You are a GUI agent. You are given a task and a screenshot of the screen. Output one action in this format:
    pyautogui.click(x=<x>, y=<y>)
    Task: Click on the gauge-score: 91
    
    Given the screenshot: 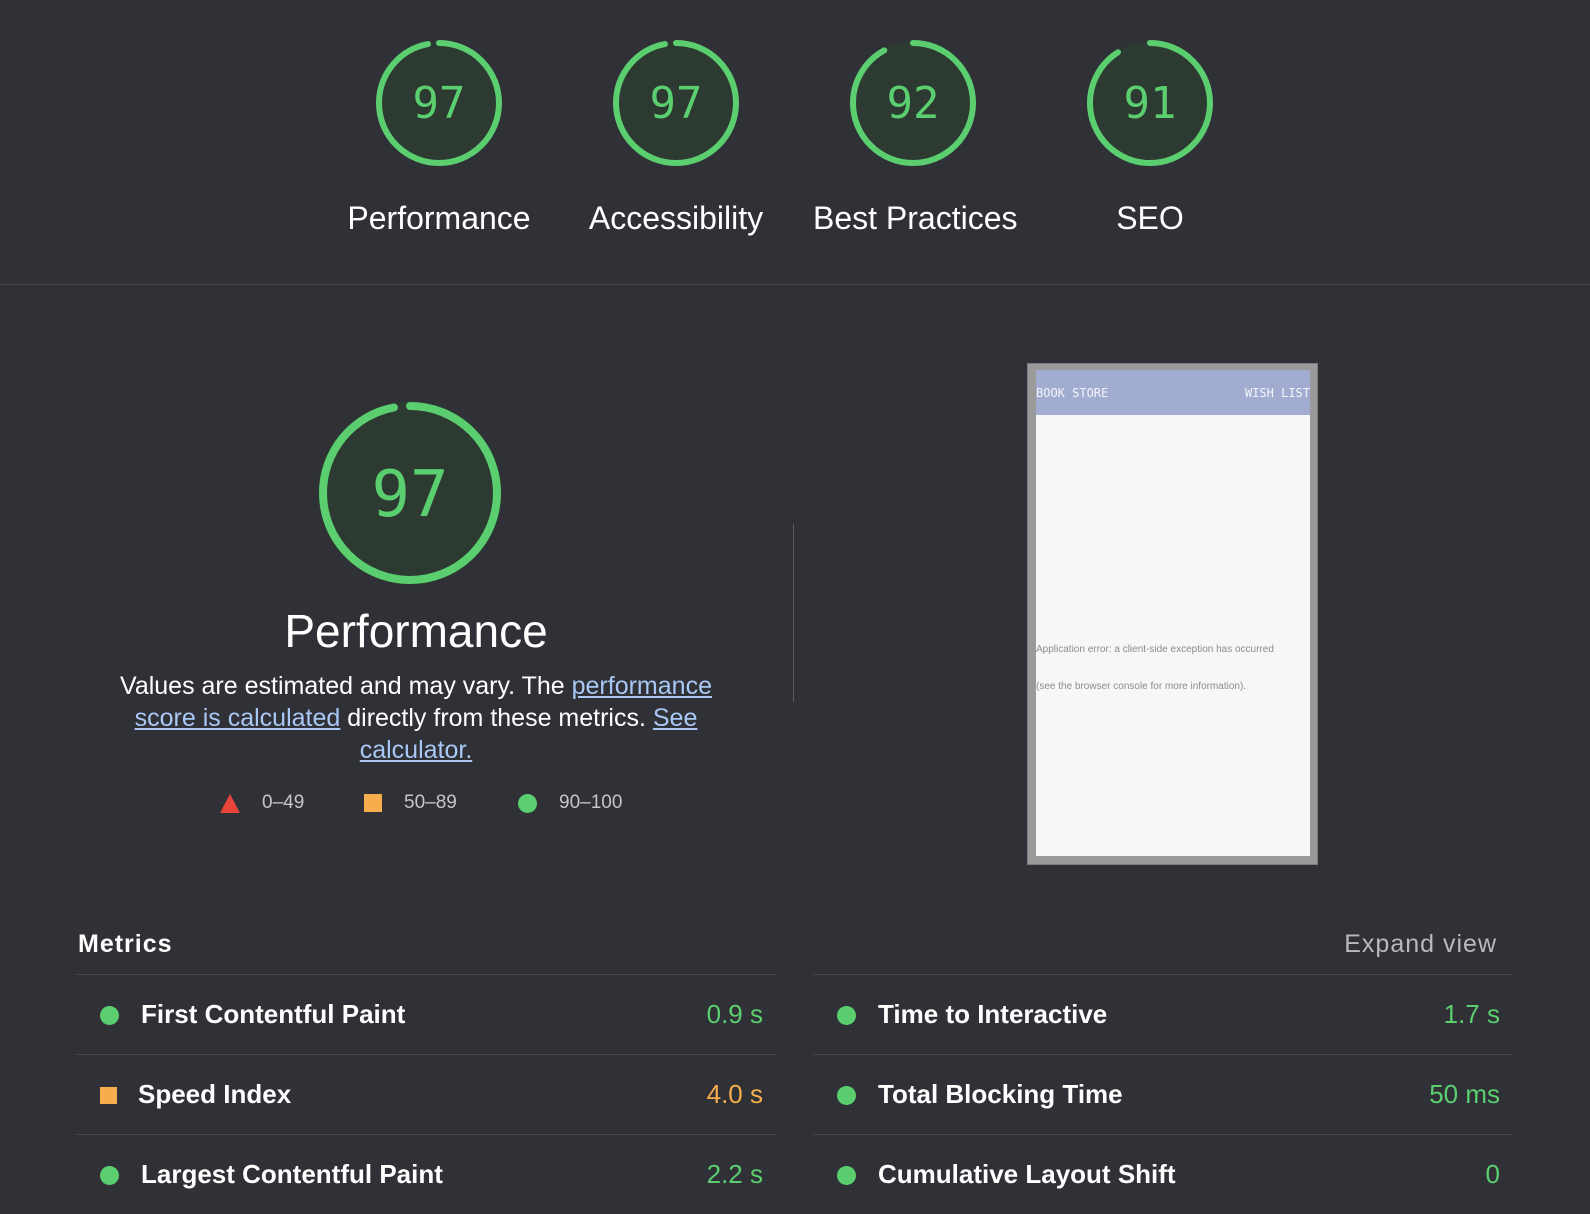 What is the action you would take?
    pyautogui.click(x=1150, y=103)
    